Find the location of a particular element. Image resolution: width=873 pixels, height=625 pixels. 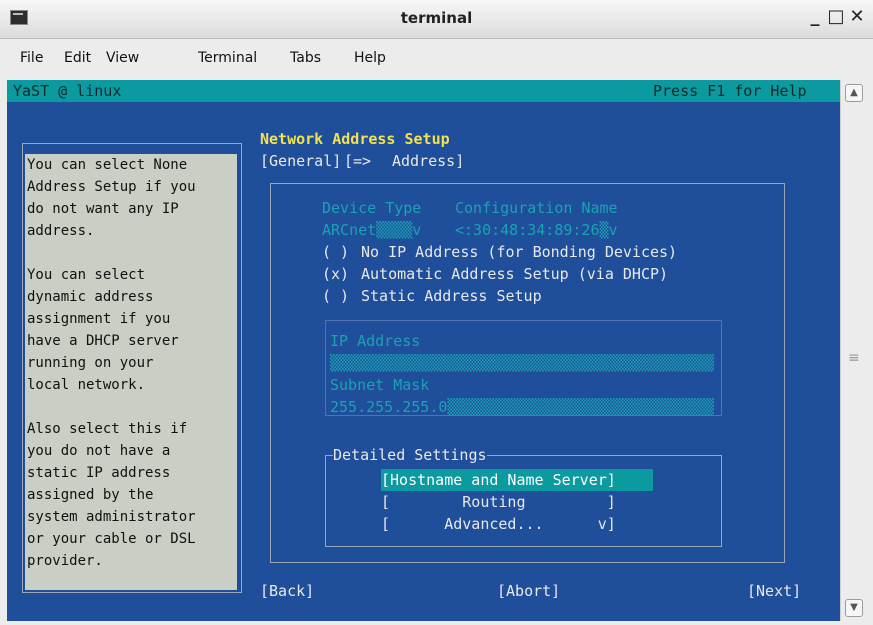

menu-file: File is located at coordinates (31, 58).